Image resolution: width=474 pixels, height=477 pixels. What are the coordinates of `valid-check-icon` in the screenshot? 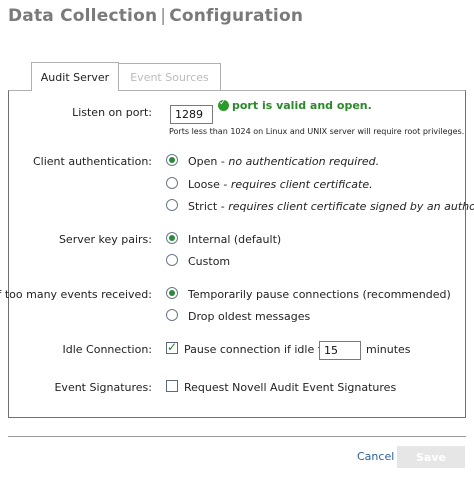 It's located at (223, 104).